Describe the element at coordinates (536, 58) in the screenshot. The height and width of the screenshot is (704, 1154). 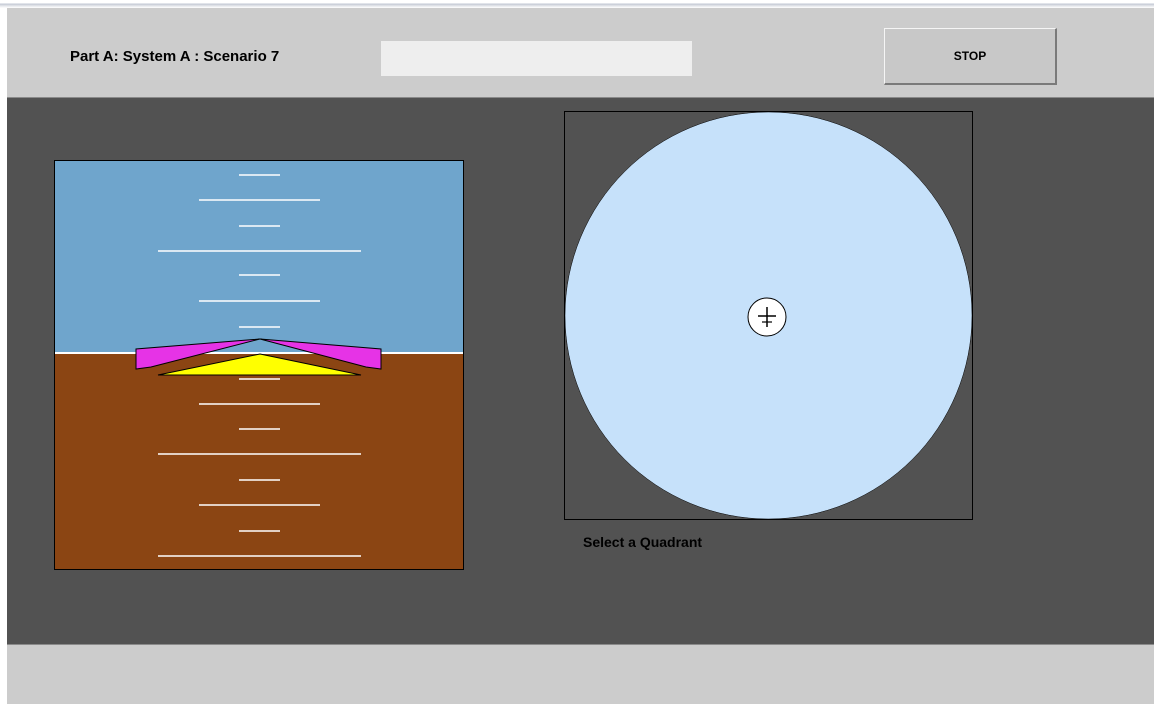
I see `status-field` at that location.